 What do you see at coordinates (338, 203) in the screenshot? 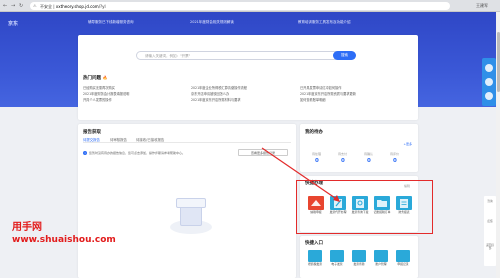
I see `invoice-issue-icon` at bounding box center [338, 203].